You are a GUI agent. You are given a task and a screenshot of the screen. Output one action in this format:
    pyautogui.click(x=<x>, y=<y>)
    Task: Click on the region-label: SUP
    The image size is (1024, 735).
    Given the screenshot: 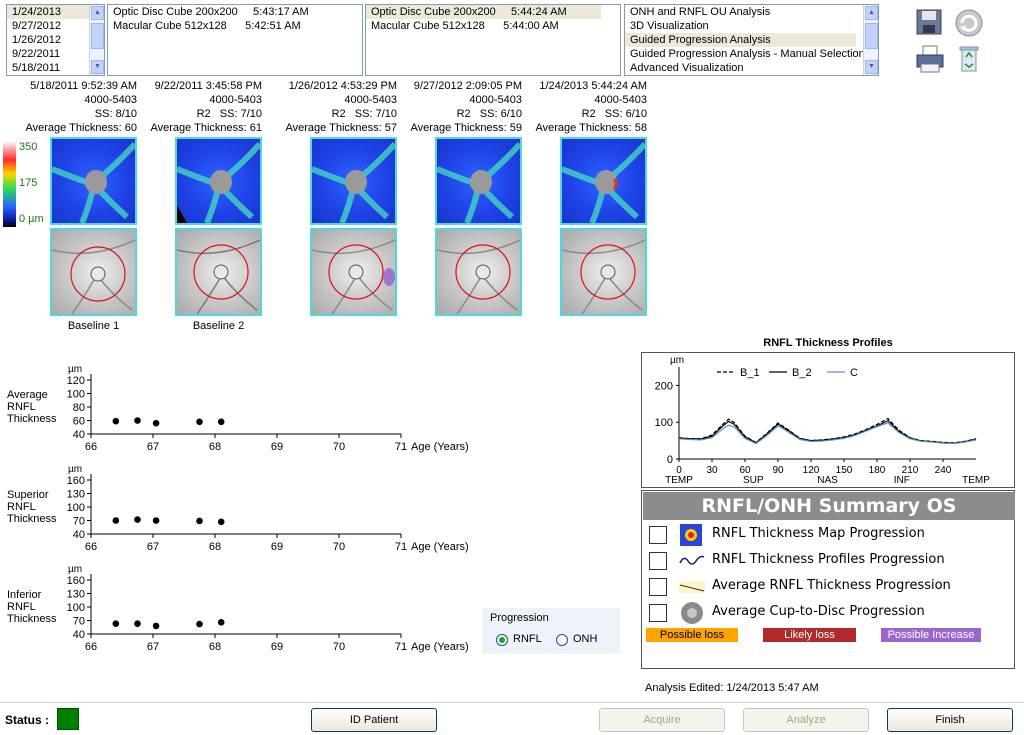 What is the action you would take?
    pyautogui.click(x=753, y=480)
    